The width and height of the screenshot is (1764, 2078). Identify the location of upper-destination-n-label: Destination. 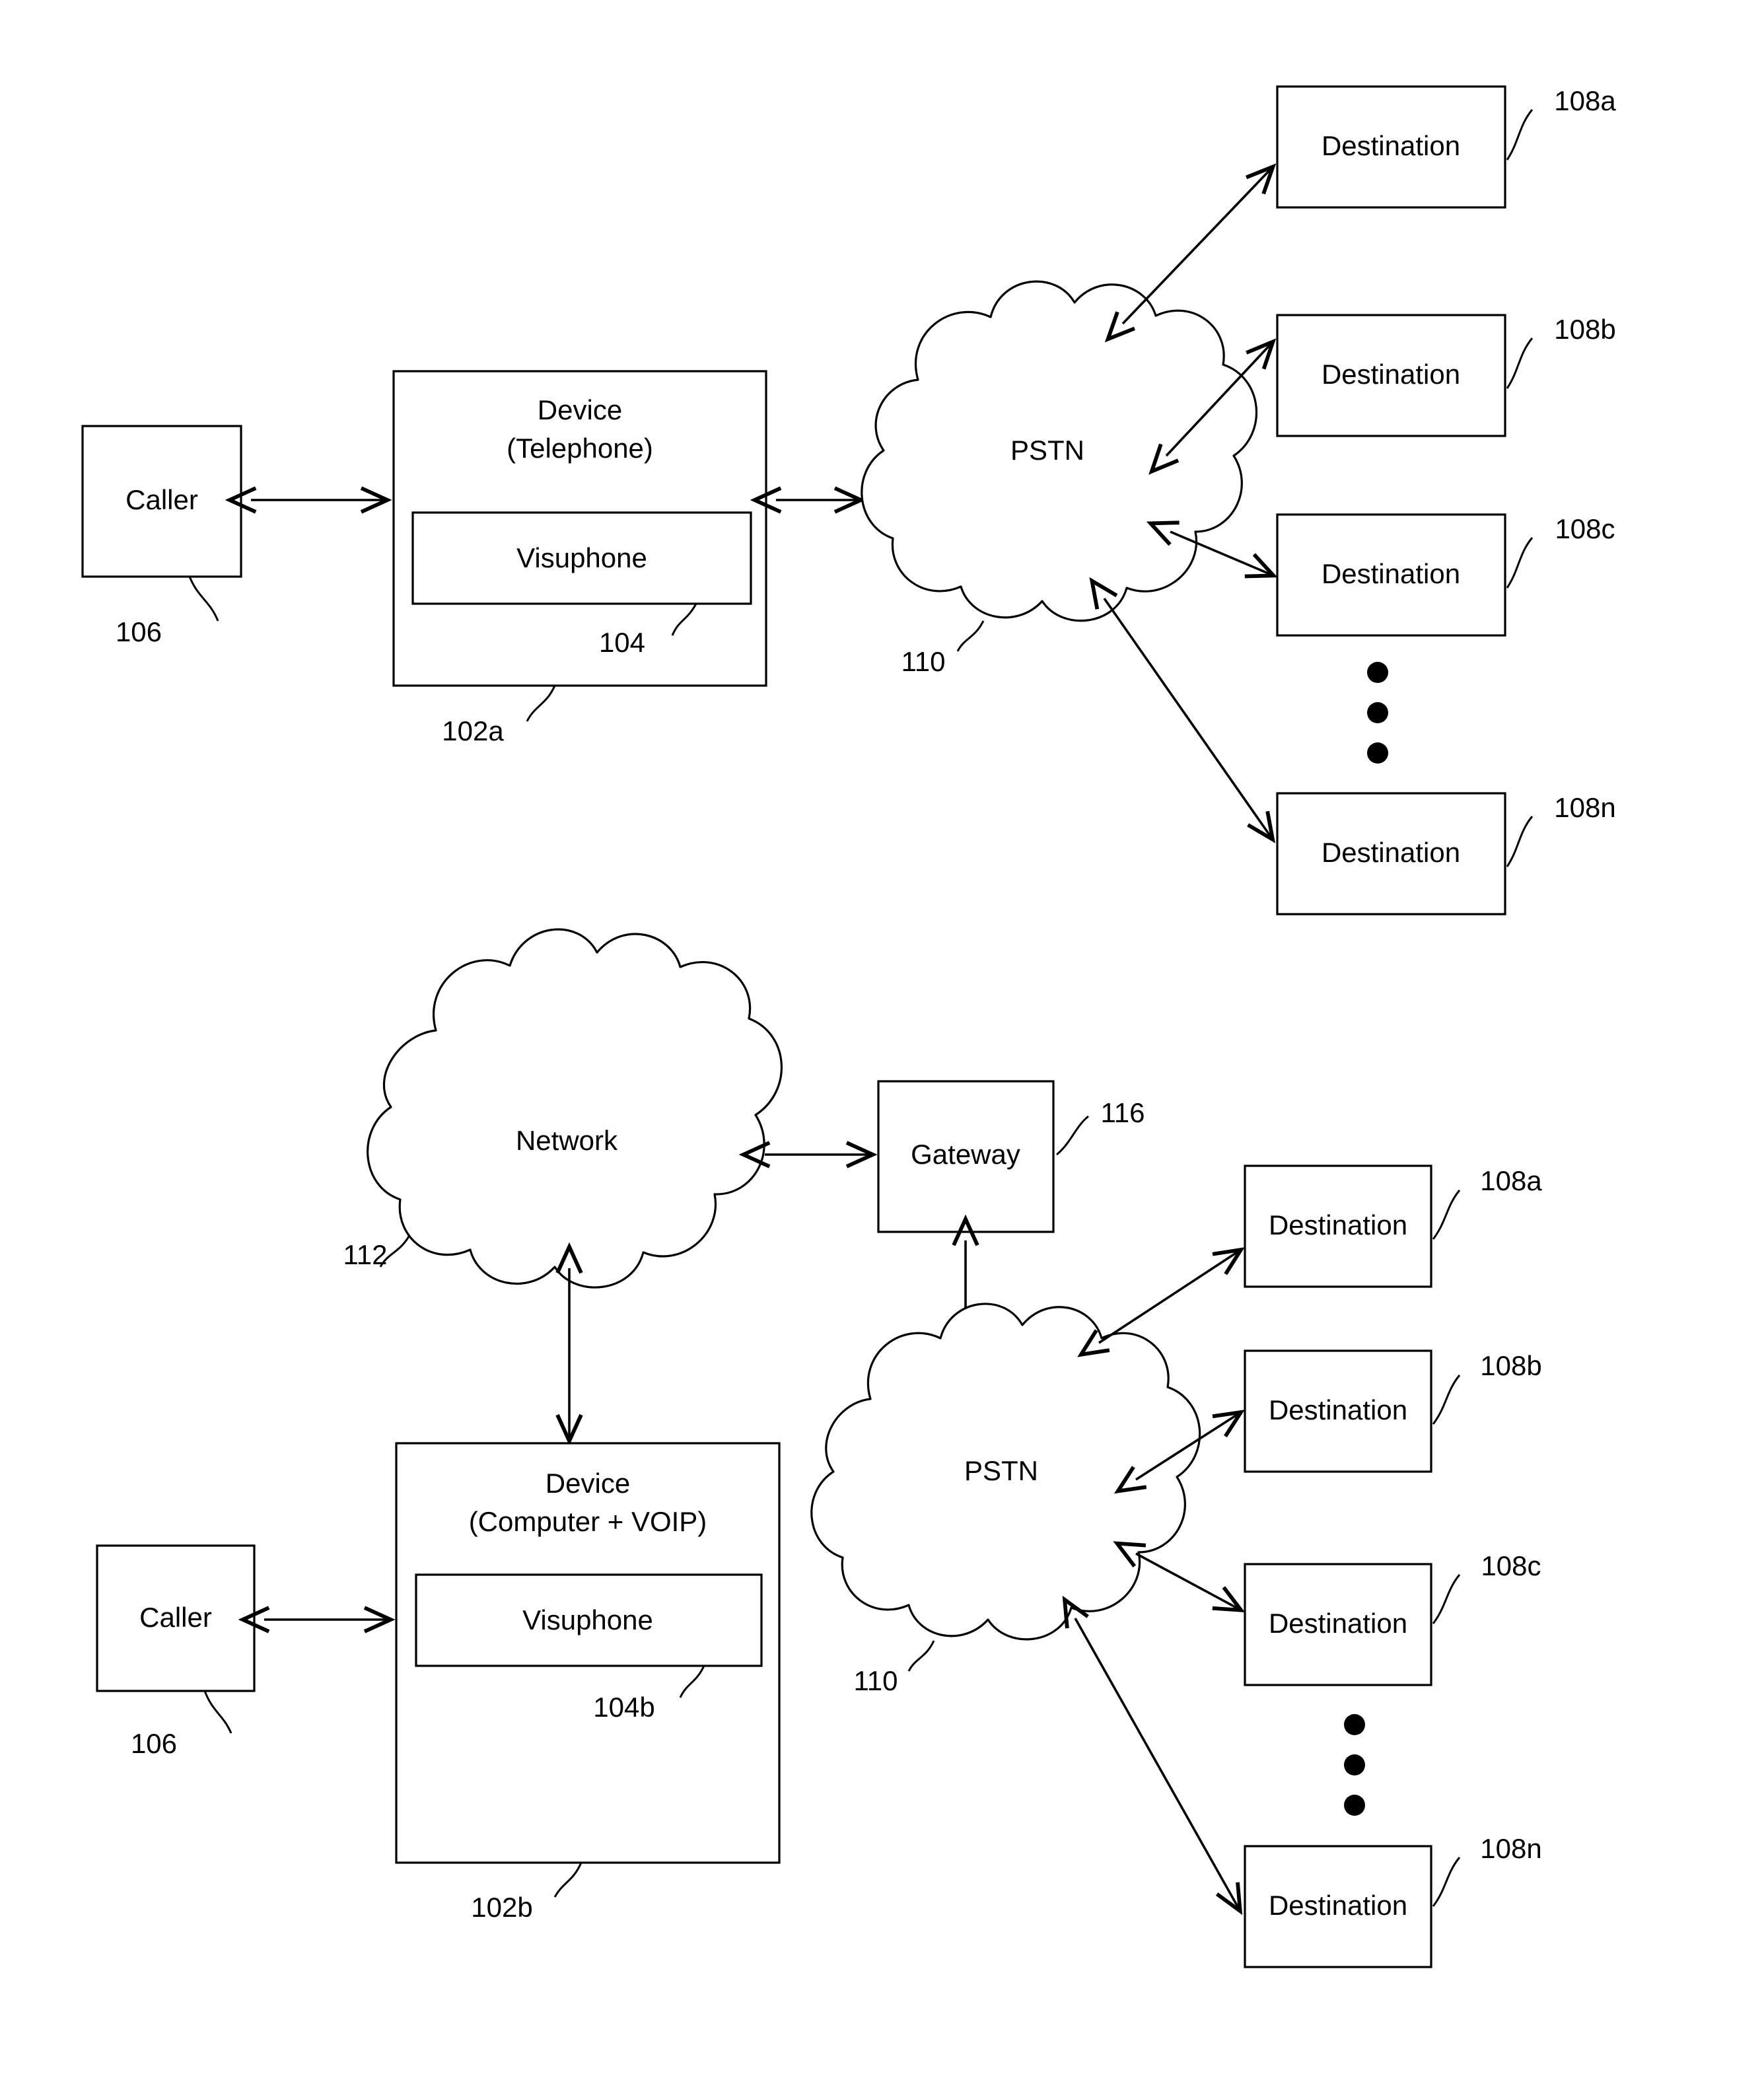
(1391, 852).